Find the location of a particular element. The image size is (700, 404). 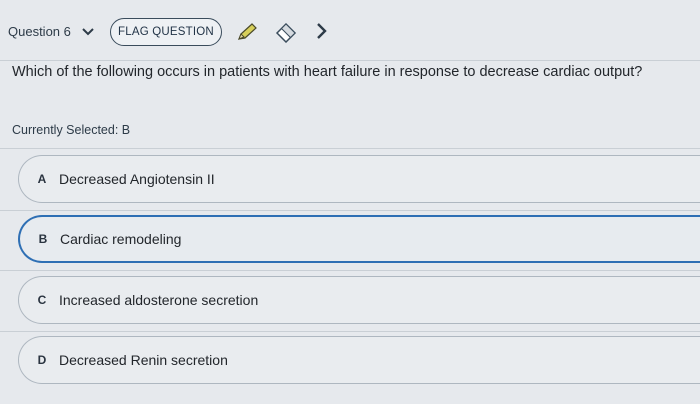

header-divider is located at coordinates (350, 60).